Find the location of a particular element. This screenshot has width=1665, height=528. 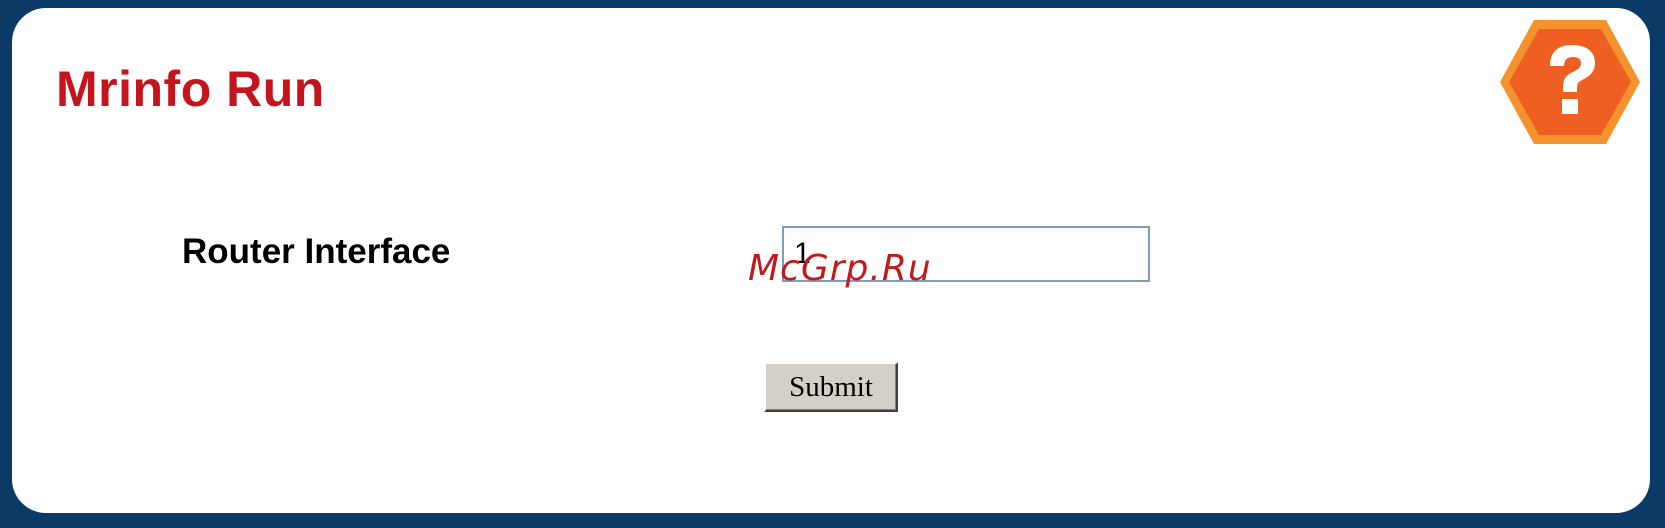

help-icon is located at coordinates (1570, 82).